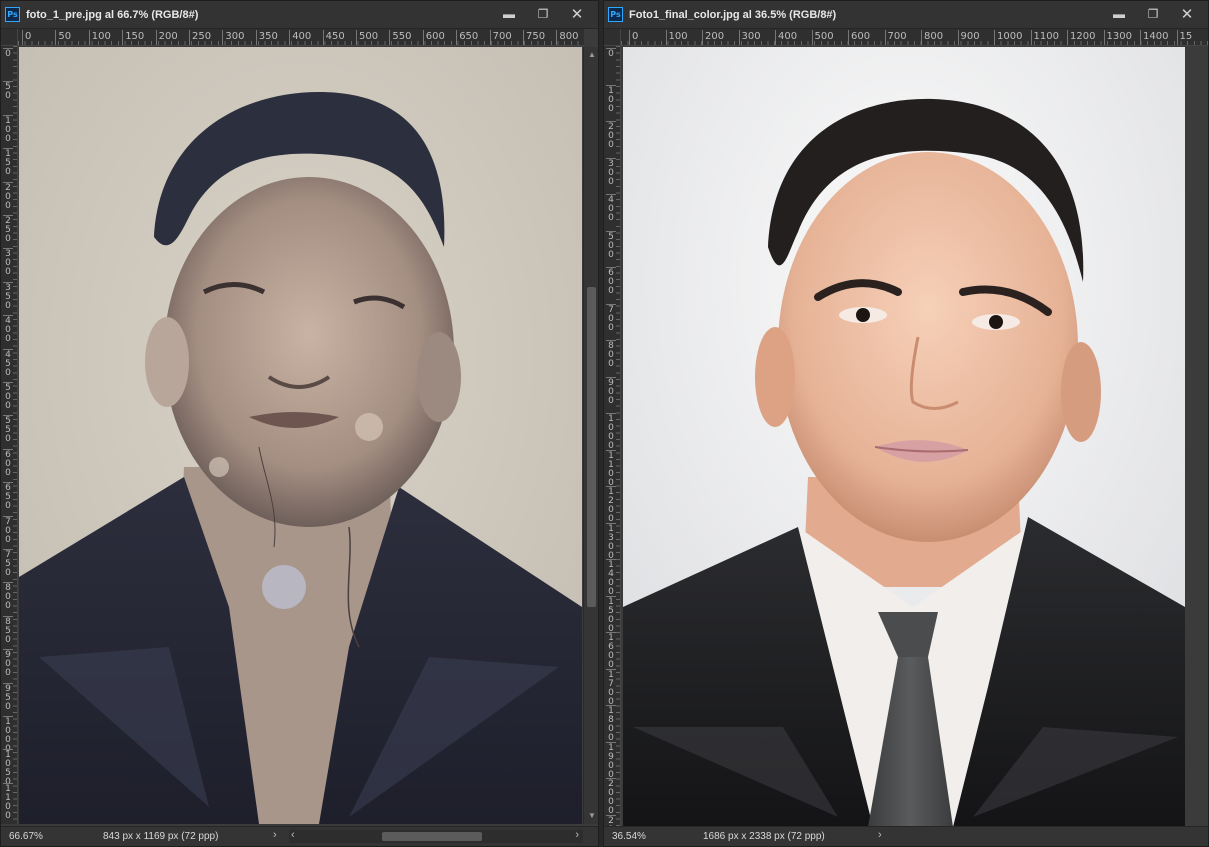  I want to click on scroll-left-arrow: ‹, so click(293, 835).